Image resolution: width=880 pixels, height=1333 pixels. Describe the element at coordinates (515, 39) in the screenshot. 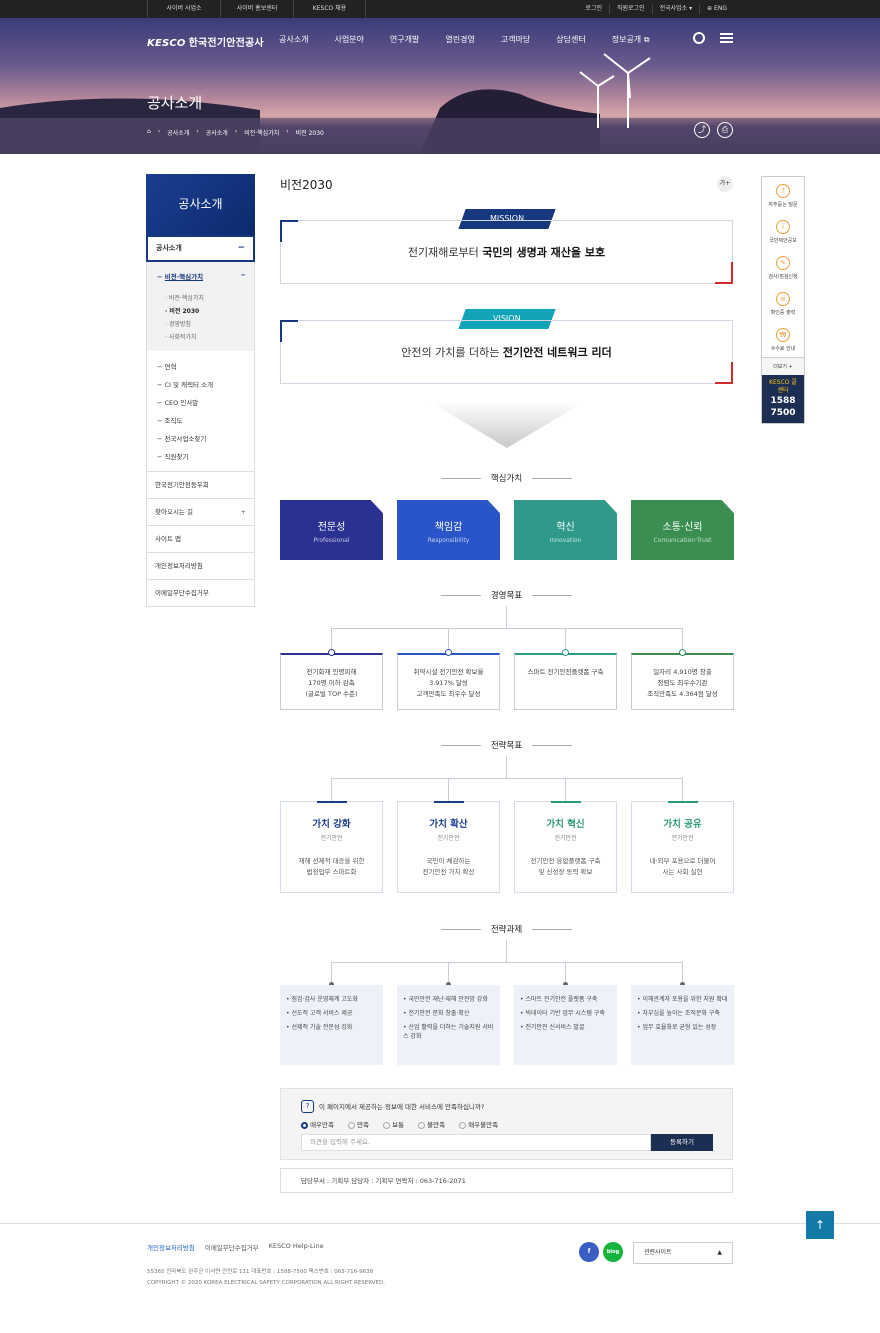

I see `gnb-item: 고객마당` at that location.